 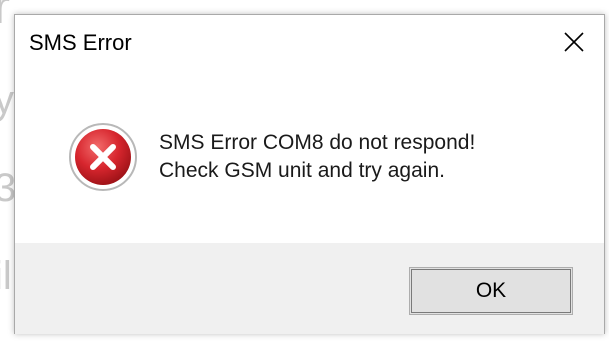 I want to click on message-line: Check GSM unit and try again., so click(x=302, y=170).